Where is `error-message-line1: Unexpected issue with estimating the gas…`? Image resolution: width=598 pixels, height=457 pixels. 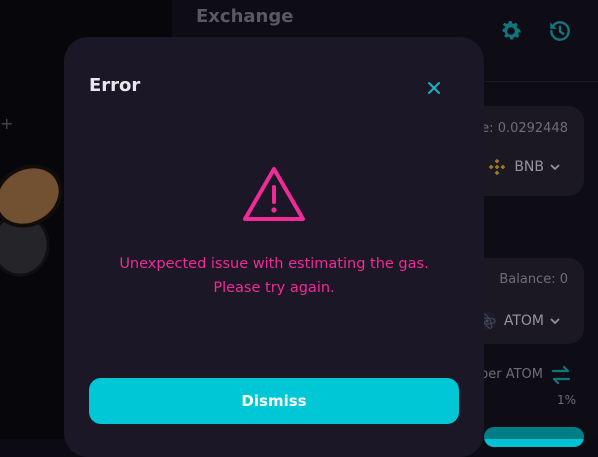
error-message-line1: Unexpected issue with estimating the gas… is located at coordinates (274, 264).